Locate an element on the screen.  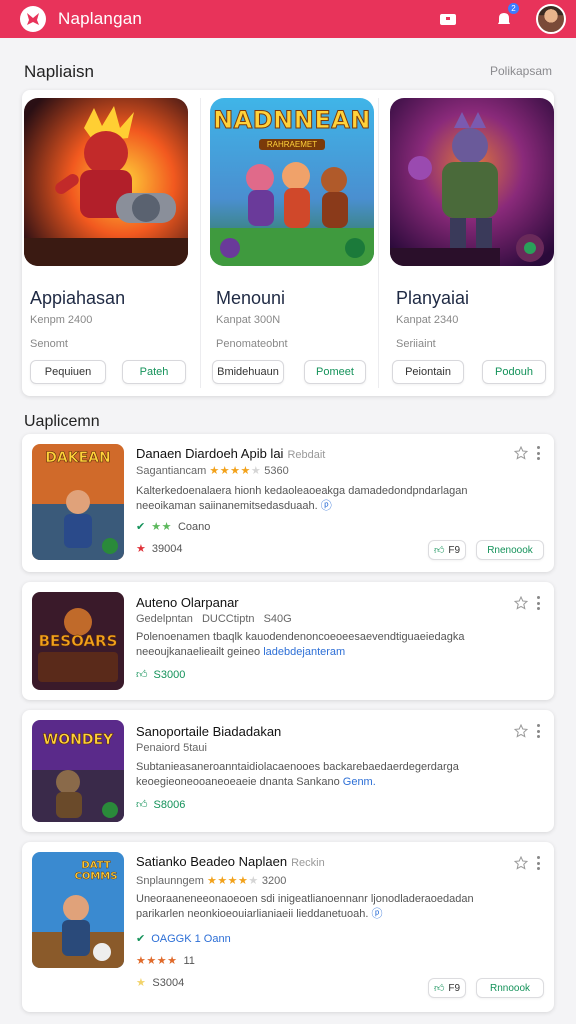
featured-card-title: Planyaiai is located at coordinates (433, 298).